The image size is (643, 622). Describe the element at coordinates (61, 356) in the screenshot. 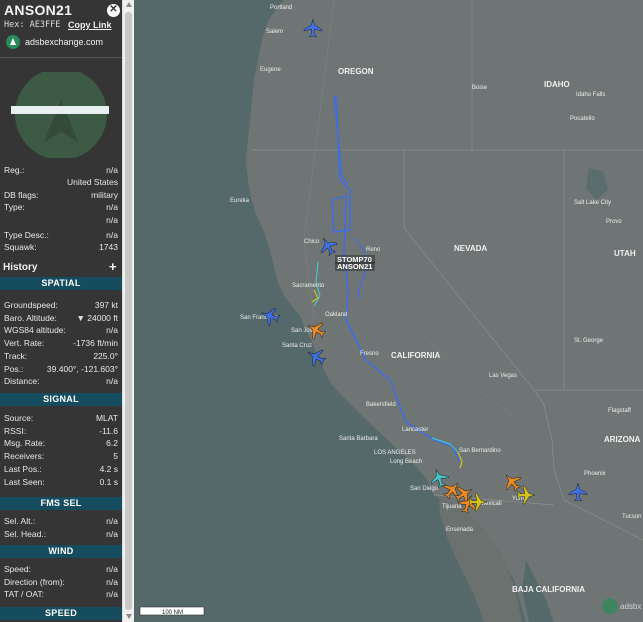

I see `spatial-row: Track: 225.0°` at that location.